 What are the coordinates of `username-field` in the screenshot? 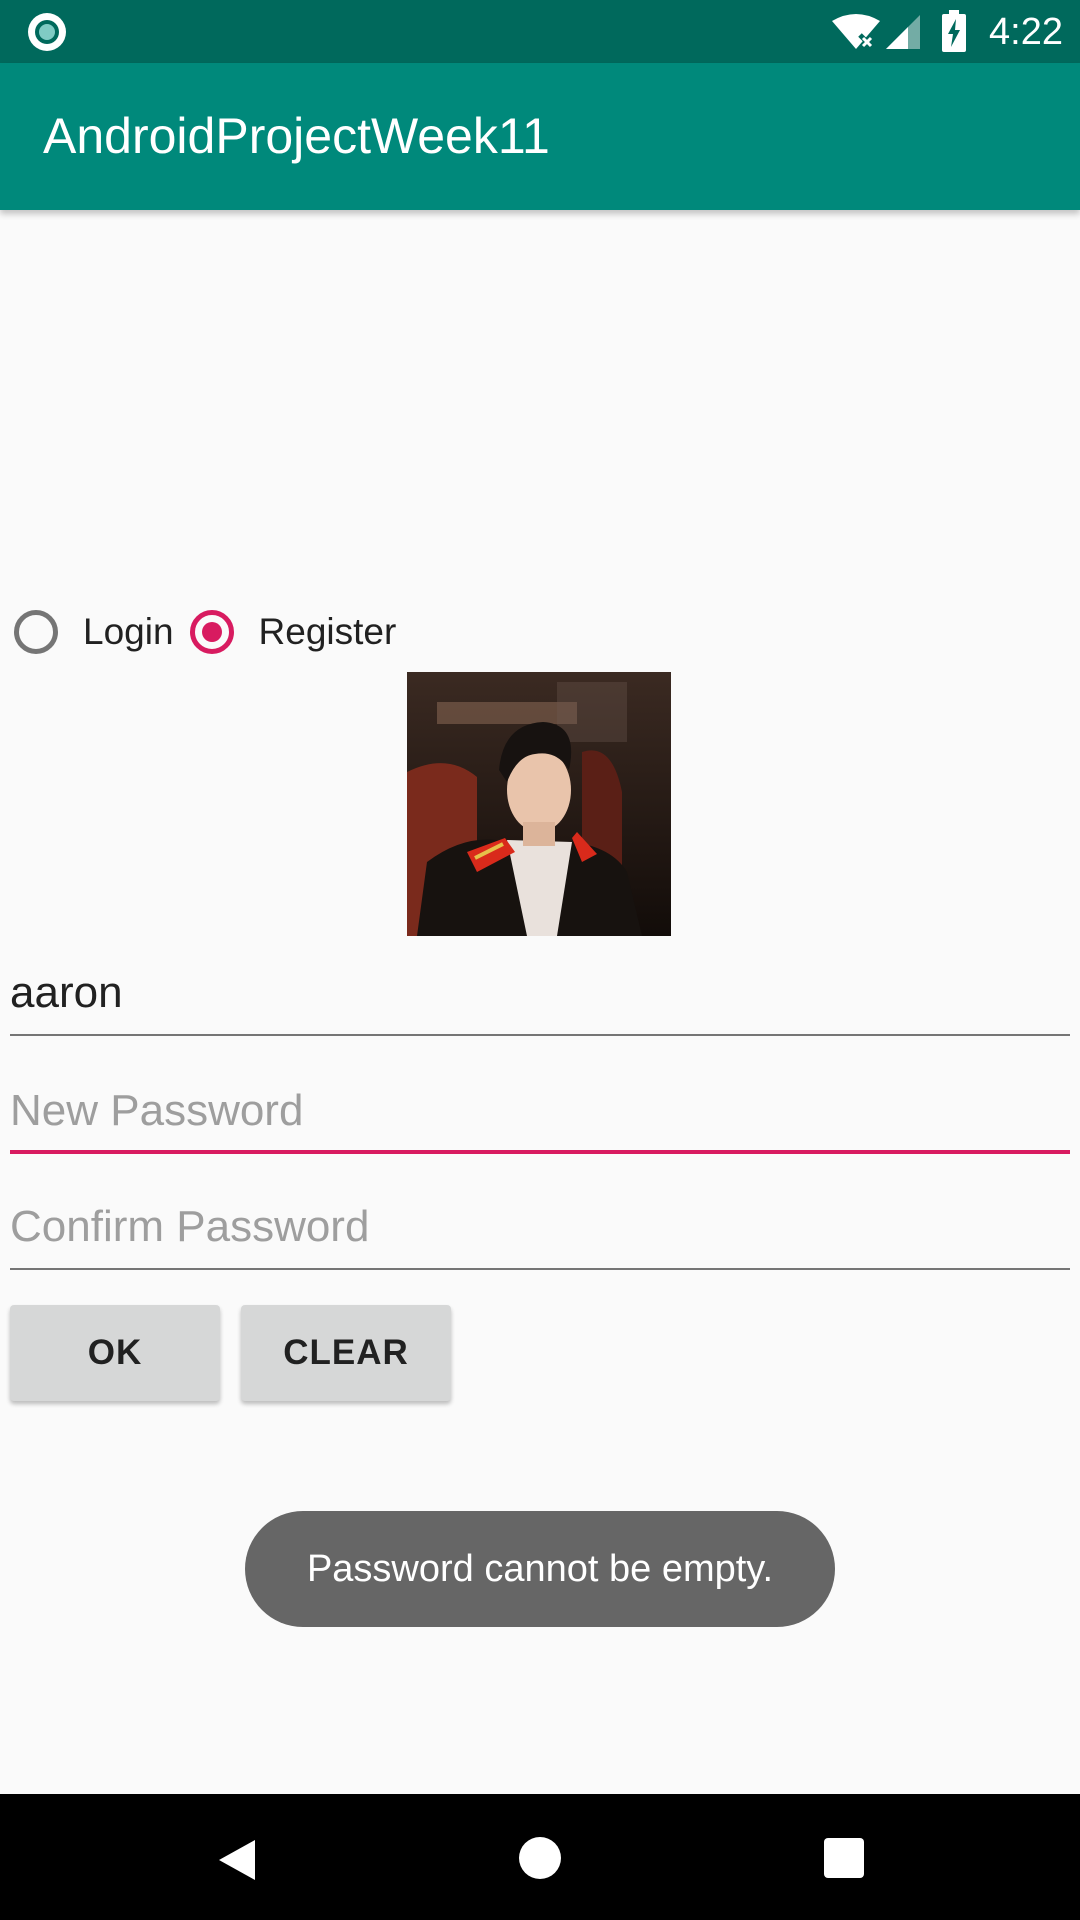 It's located at (540, 996).